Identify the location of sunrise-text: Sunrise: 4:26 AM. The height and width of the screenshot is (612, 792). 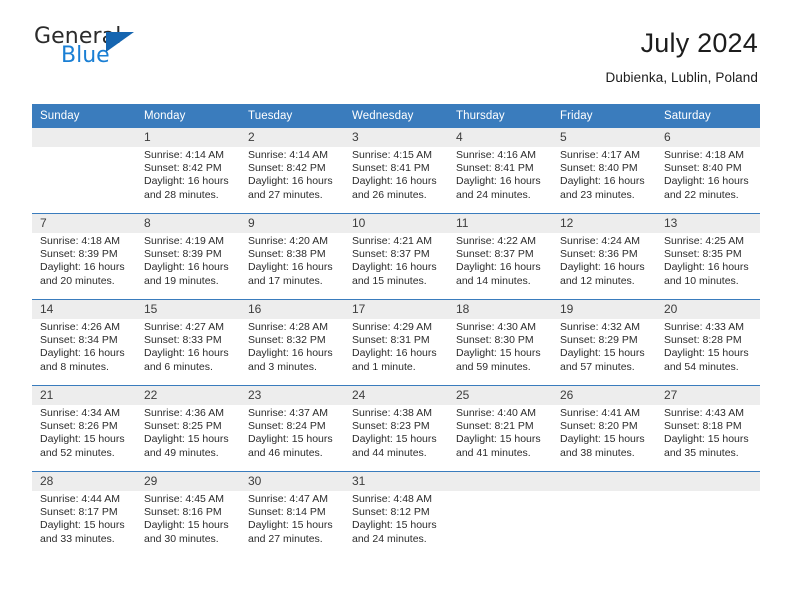
(80, 327).